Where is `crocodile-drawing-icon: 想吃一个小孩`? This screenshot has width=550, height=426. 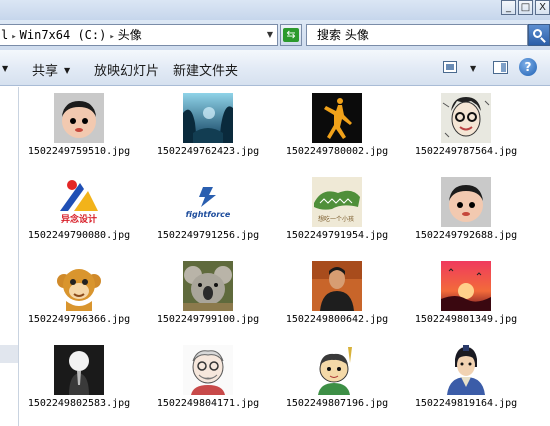
crocodile-drawing-icon: 想吃一个小孩 is located at coordinates (337, 202).